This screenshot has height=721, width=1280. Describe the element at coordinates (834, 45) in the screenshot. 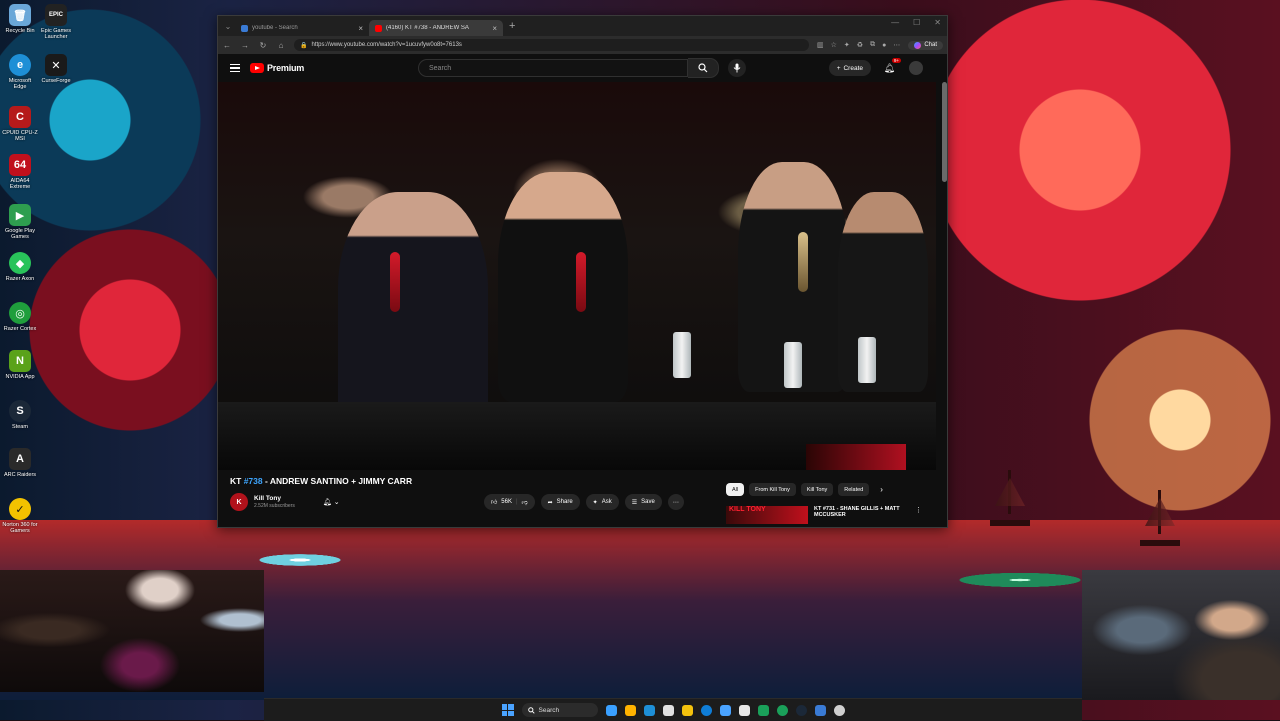

I see `favorite-star-icon: ☆` at that location.